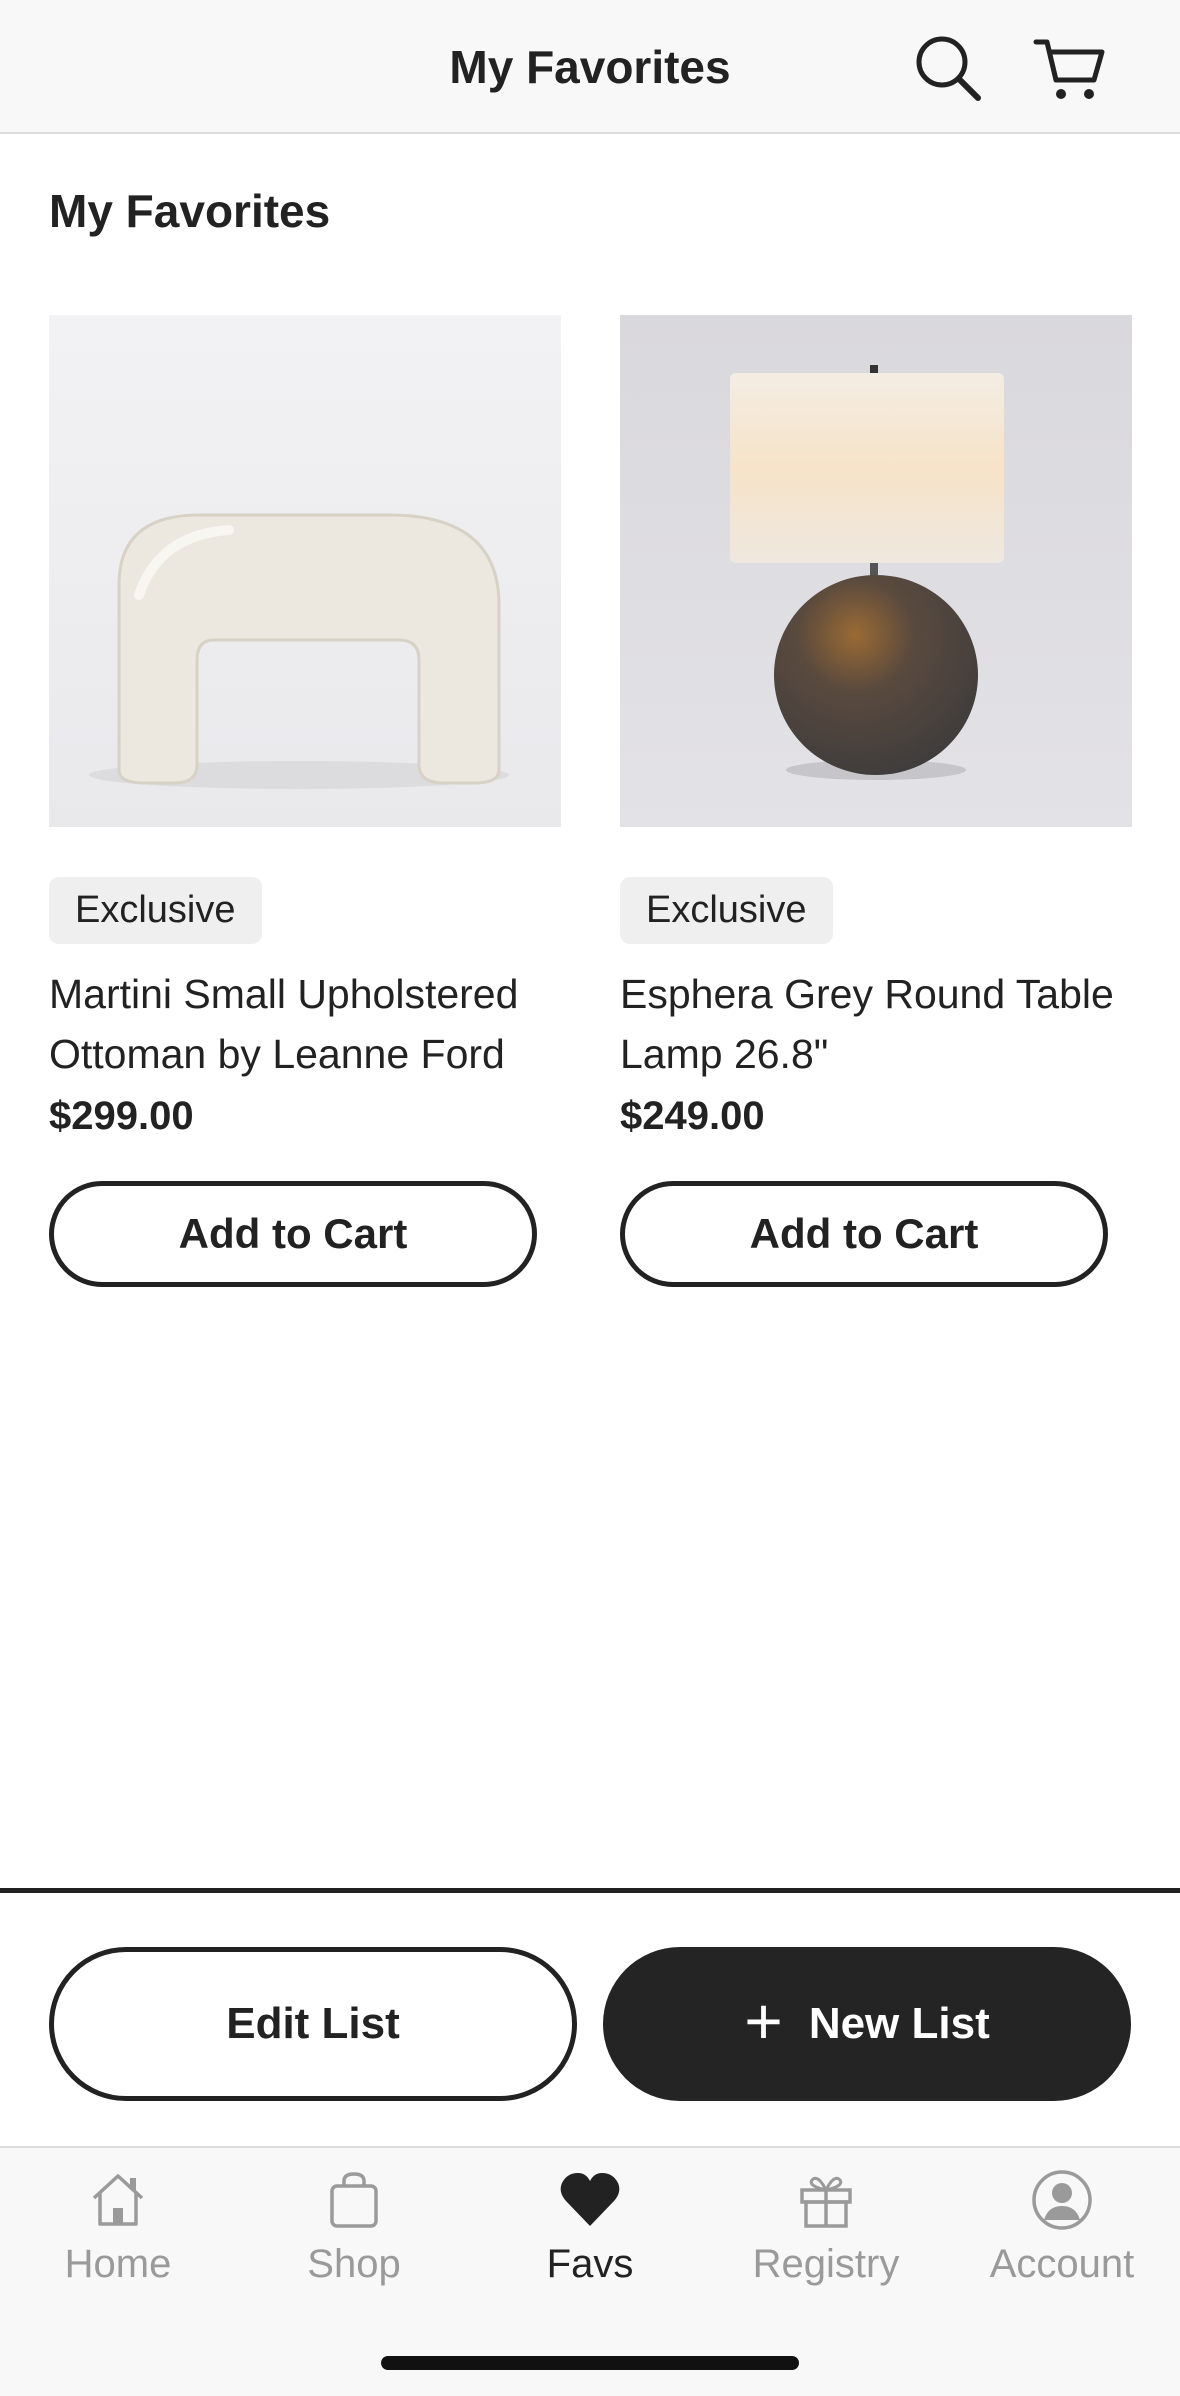 This screenshot has width=1180, height=2396. I want to click on tab-label: Shop, so click(354, 2264).